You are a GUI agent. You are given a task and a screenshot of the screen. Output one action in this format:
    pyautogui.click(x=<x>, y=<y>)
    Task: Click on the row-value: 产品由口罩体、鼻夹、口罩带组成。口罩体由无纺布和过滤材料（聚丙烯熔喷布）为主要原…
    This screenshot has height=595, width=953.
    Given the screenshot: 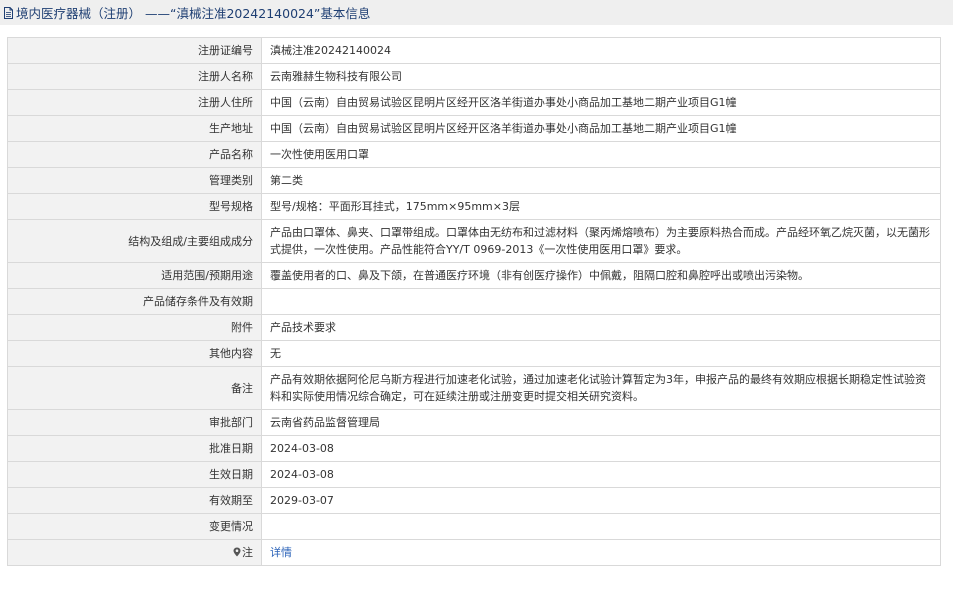 What is the action you would take?
    pyautogui.click(x=601, y=241)
    